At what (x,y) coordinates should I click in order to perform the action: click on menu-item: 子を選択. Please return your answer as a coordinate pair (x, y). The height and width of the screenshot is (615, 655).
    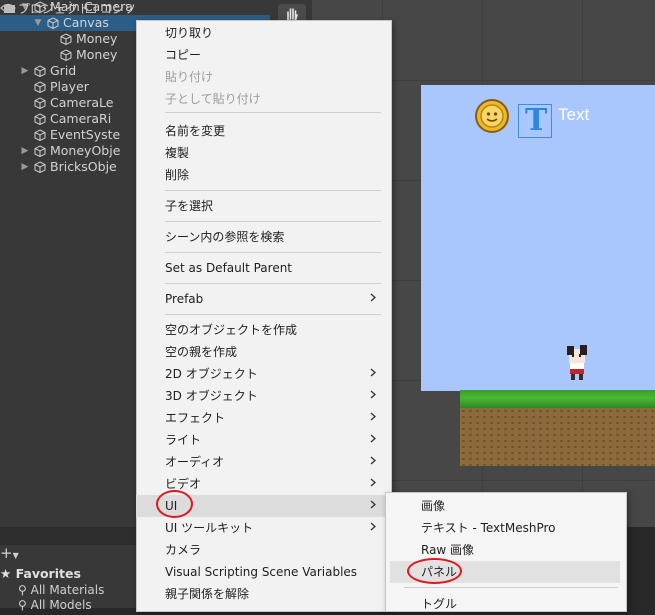
    Looking at the image, I should click on (263, 206).